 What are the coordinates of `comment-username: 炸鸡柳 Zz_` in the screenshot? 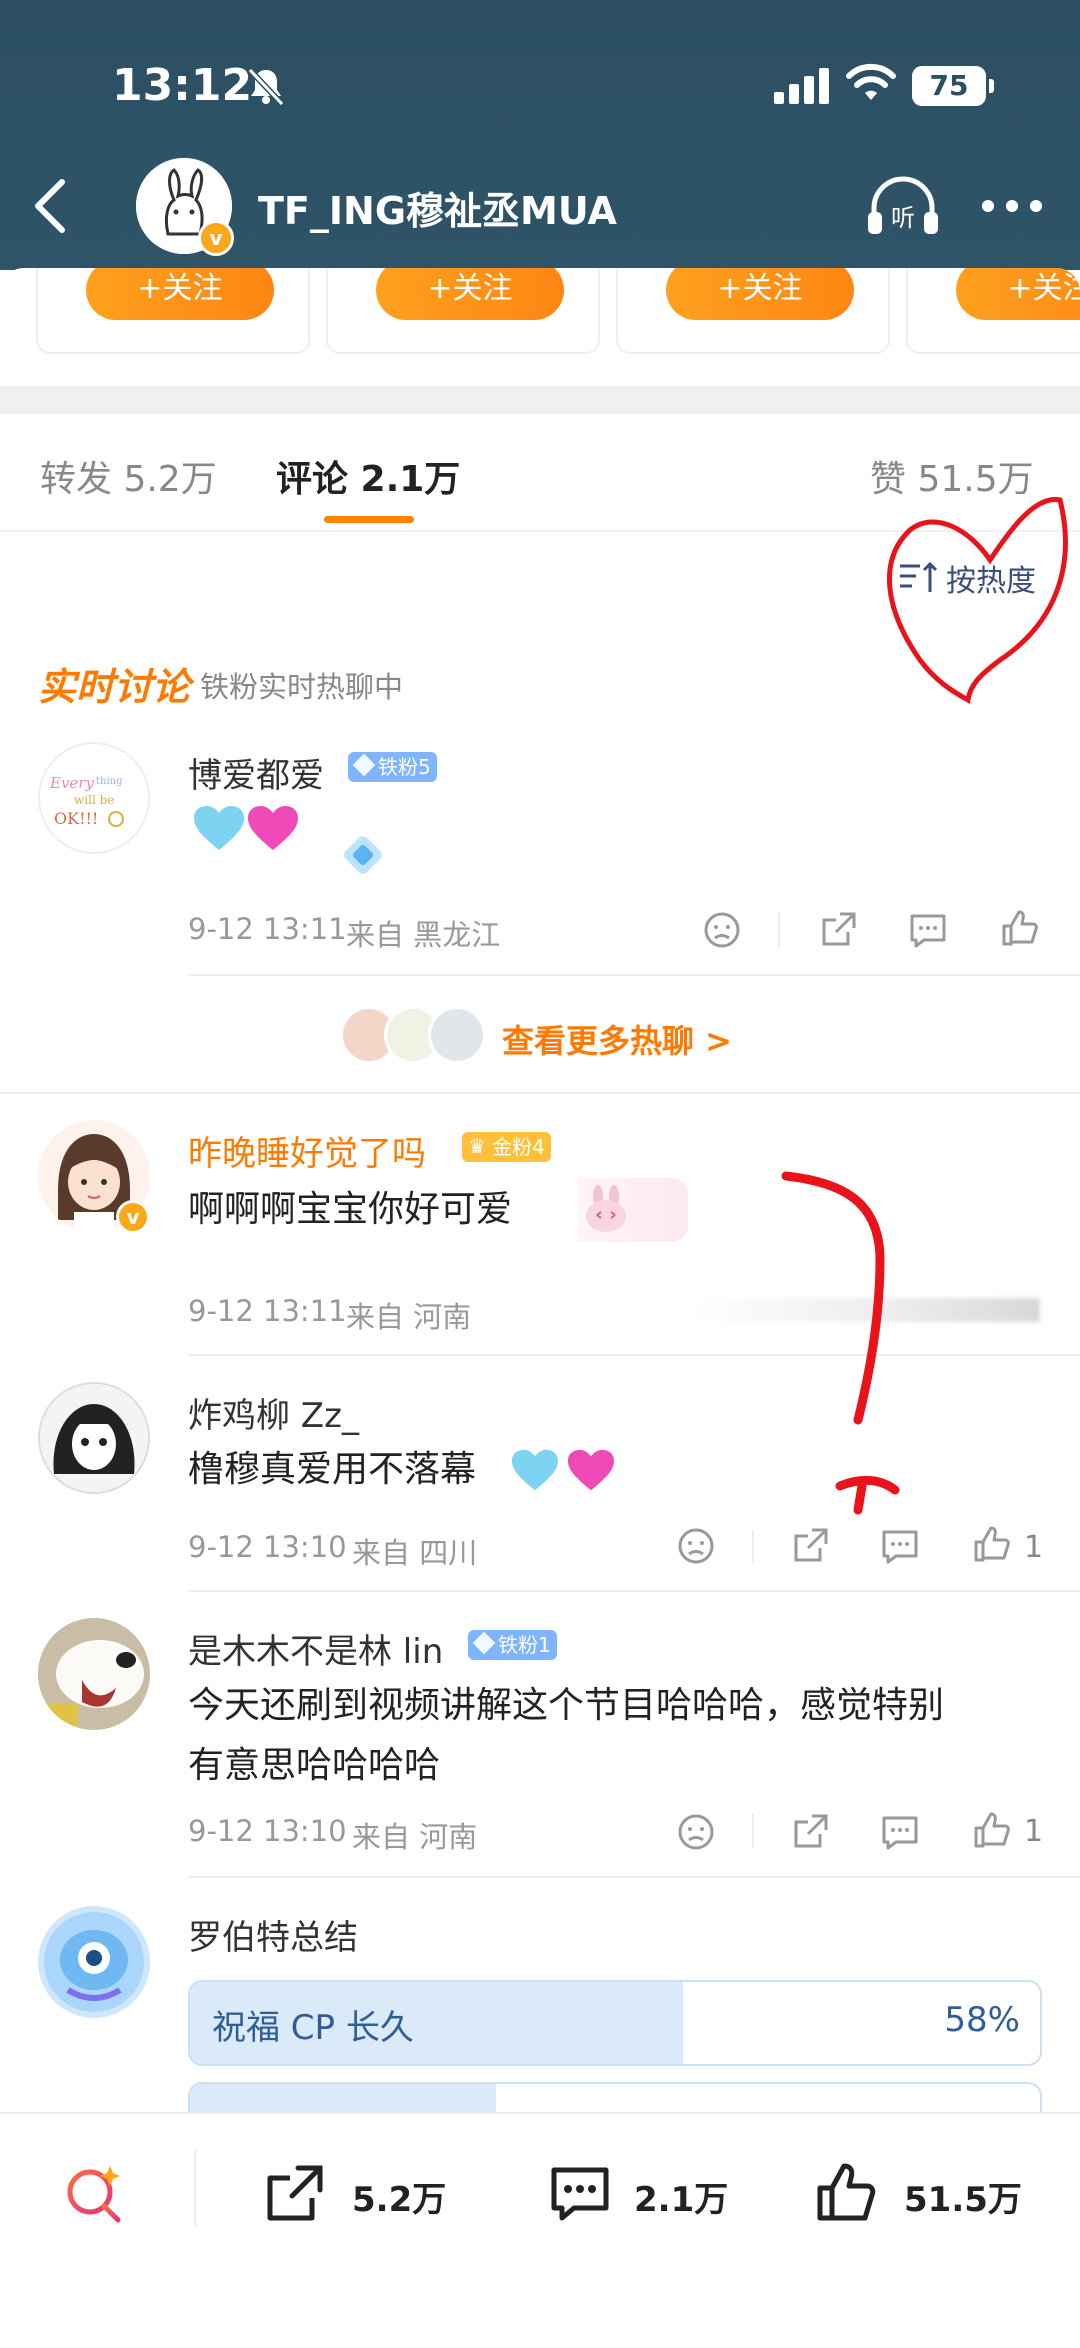 It's located at (273, 1412).